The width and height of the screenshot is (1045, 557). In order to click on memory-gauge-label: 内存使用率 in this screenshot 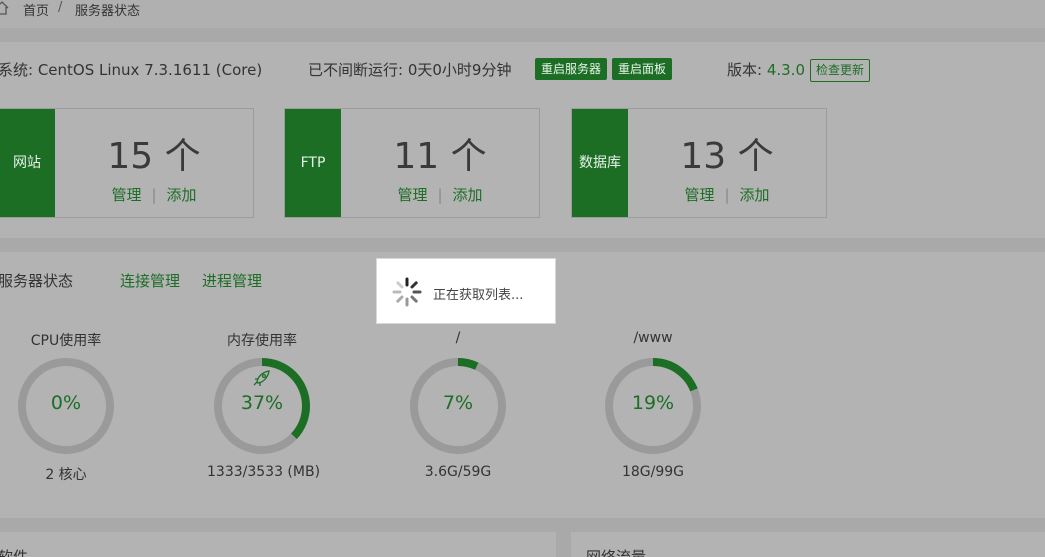, I will do `click(262, 341)`.